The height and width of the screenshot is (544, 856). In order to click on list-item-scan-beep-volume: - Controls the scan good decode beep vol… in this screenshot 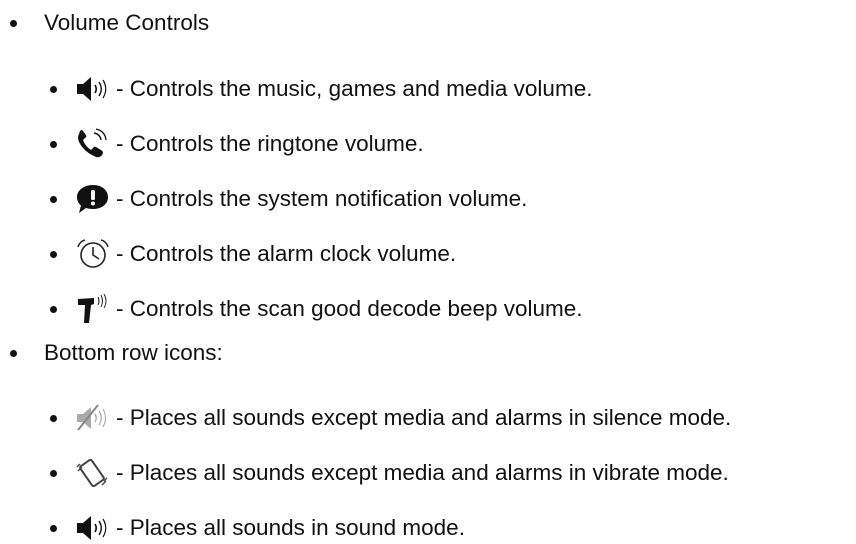, I will do `click(428, 309)`.